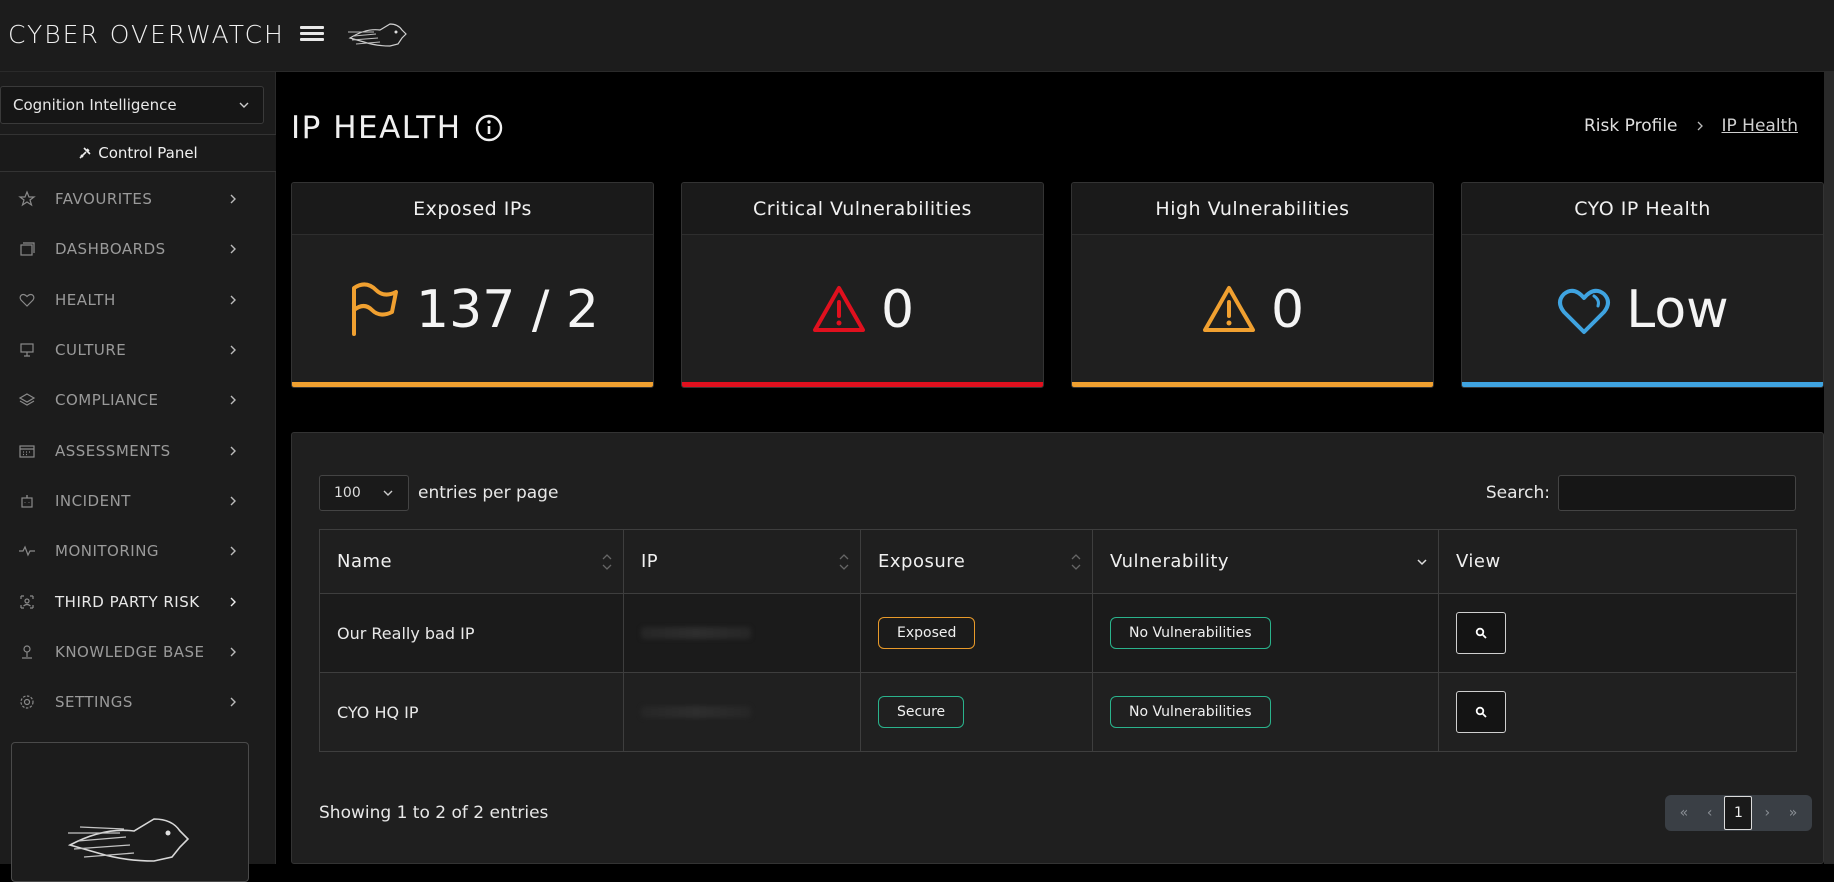 The height and width of the screenshot is (882, 1834). I want to click on table-row: CYO HQ IP Secure No Vulnerabilities, so click(1058, 712).